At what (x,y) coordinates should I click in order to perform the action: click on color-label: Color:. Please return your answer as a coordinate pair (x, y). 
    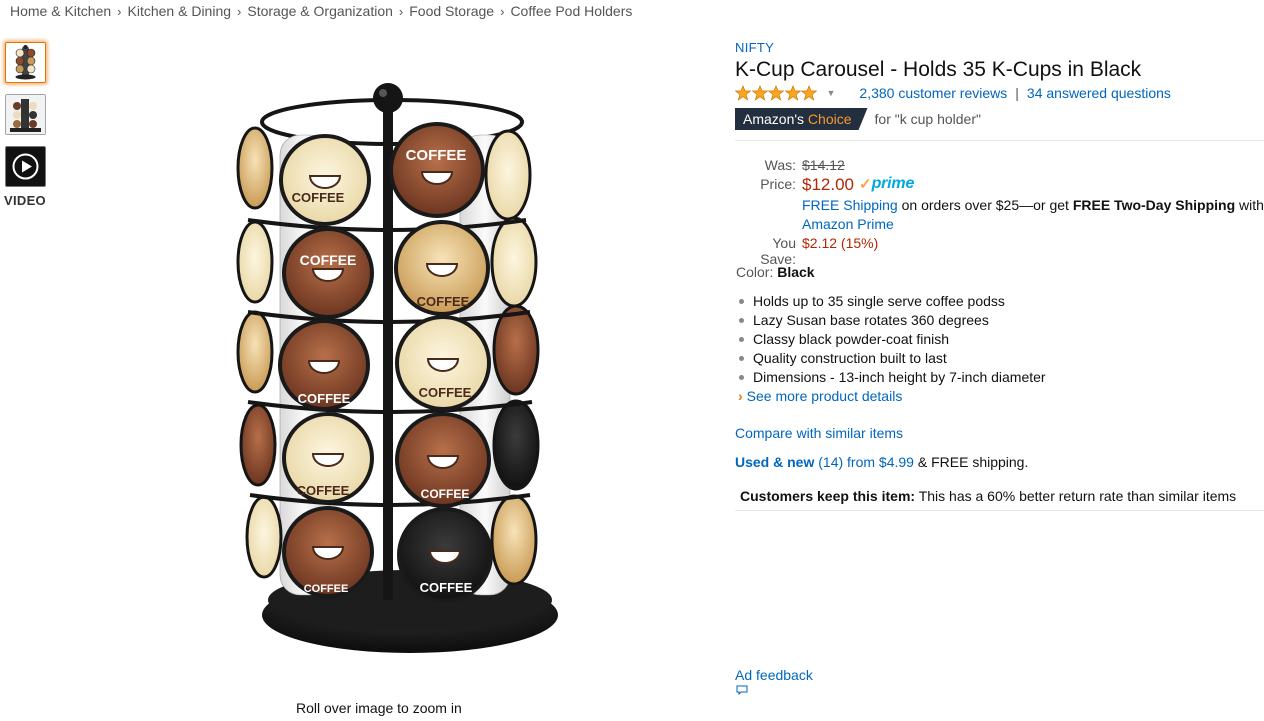
    Looking at the image, I should click on (757, 272).